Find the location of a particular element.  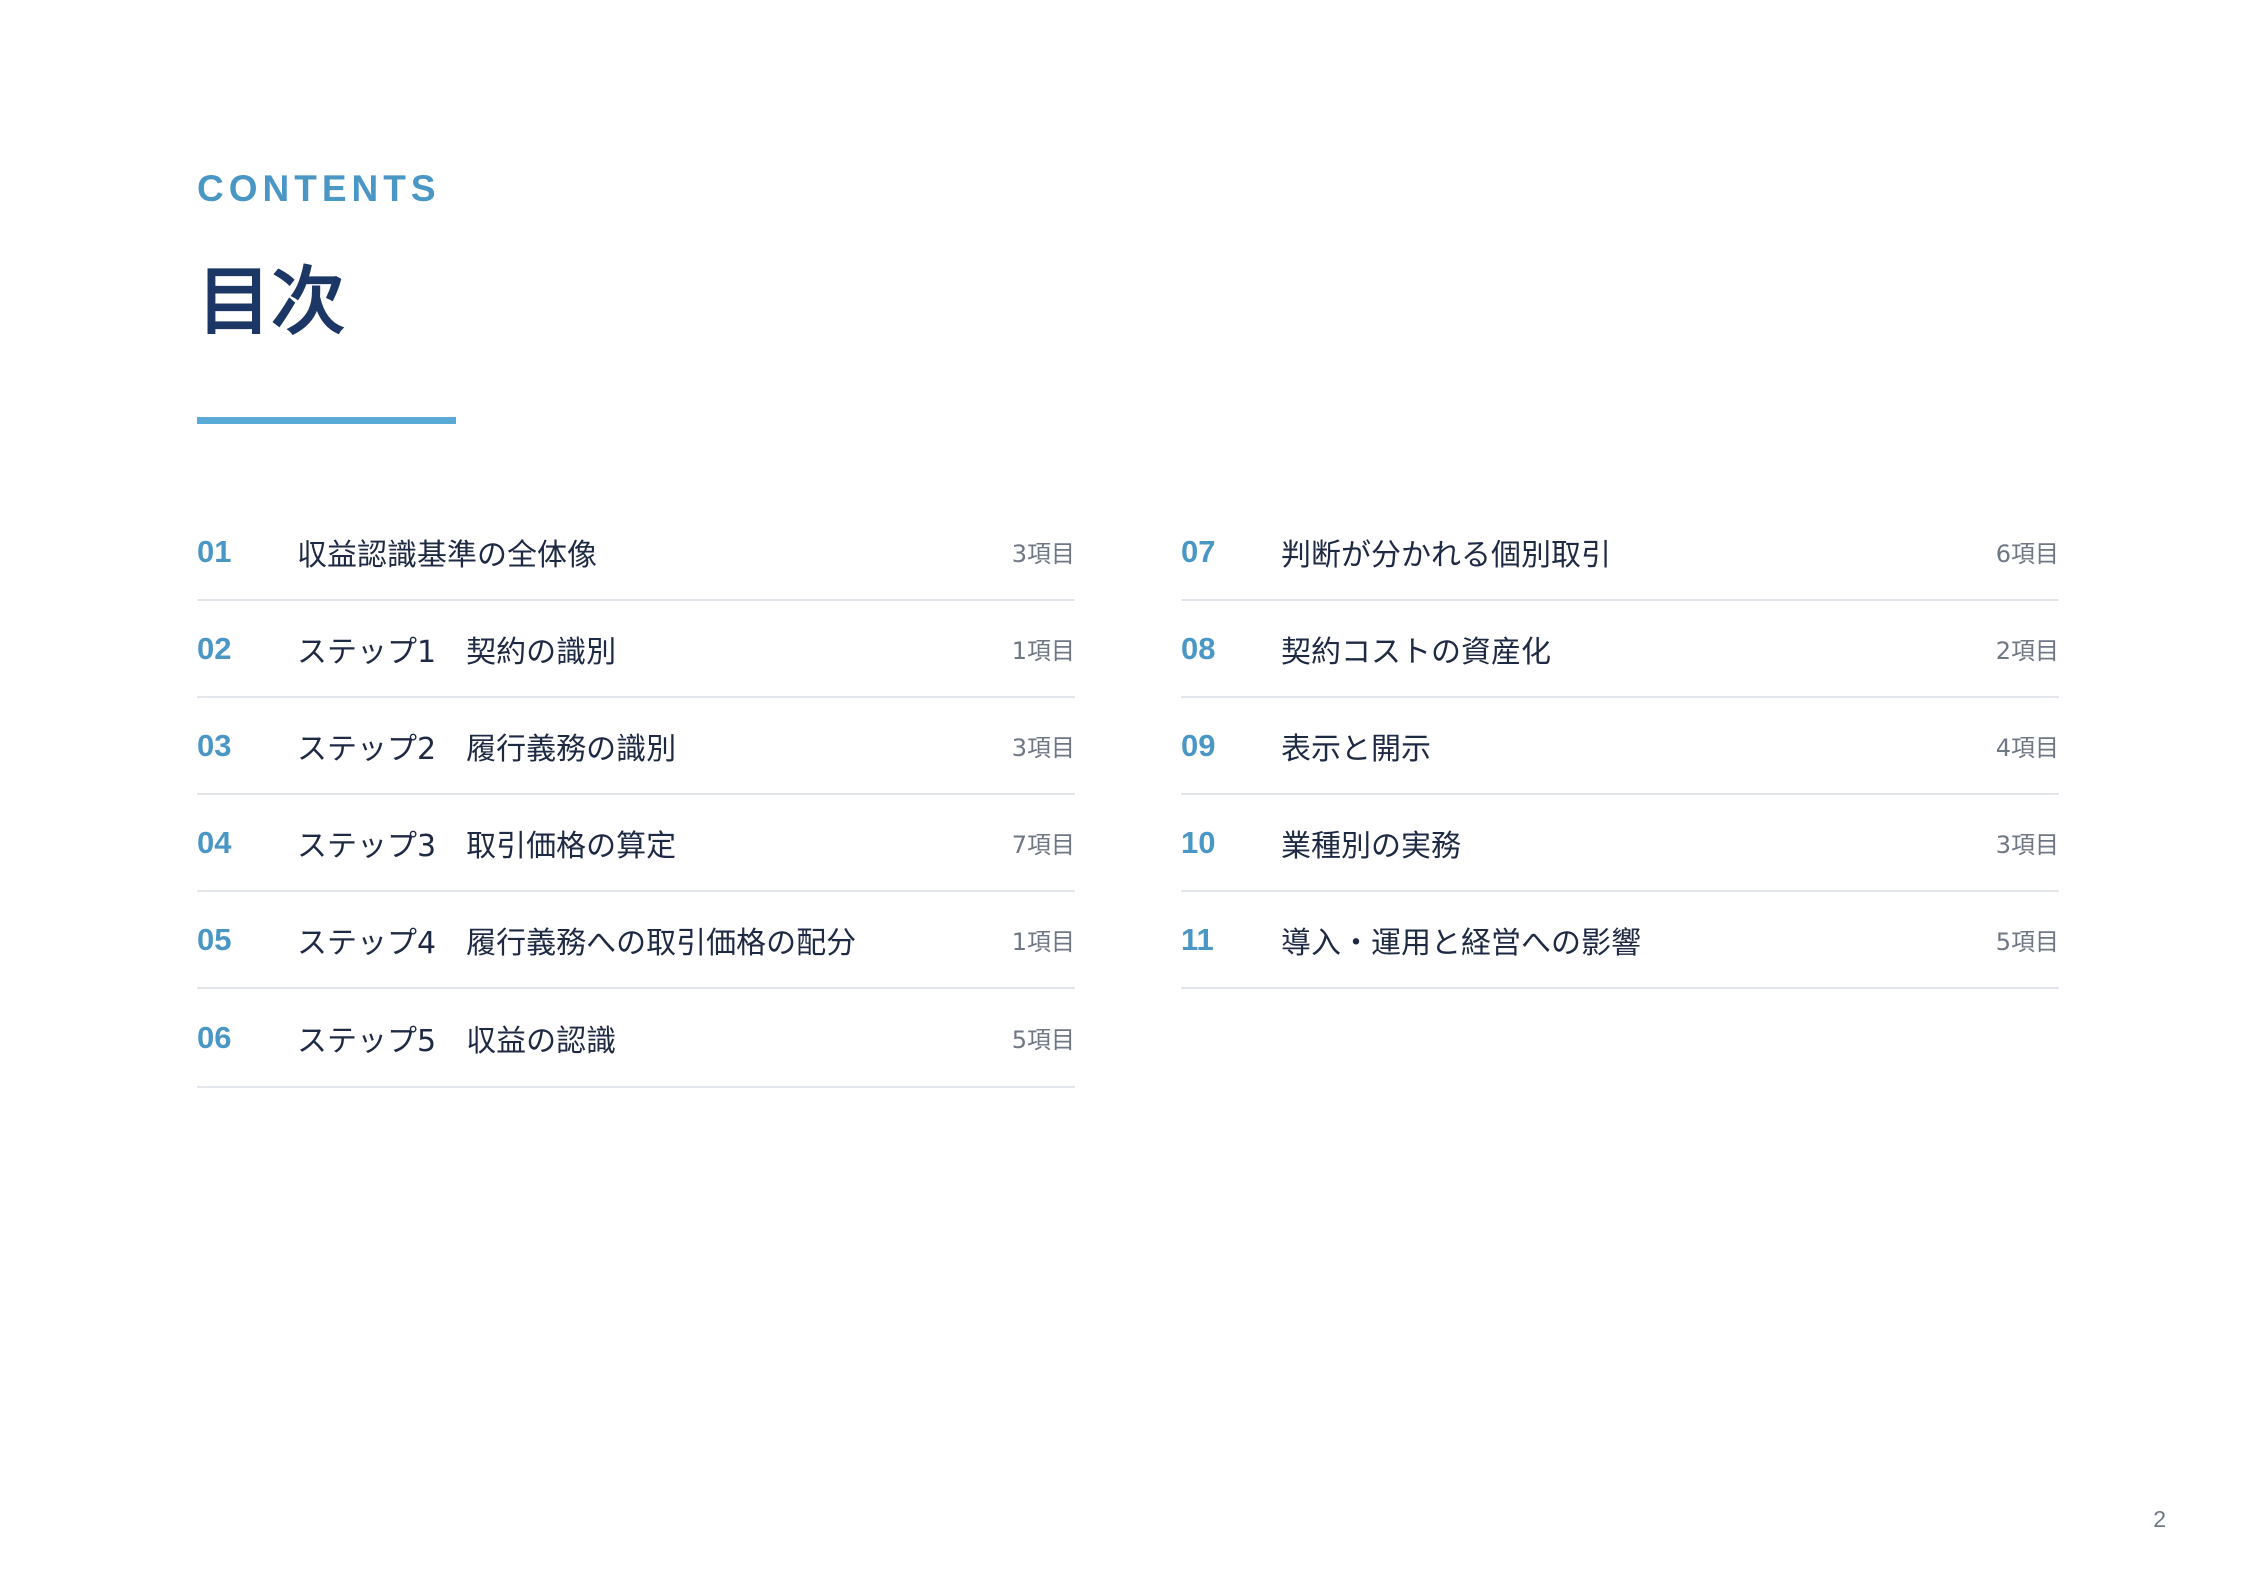

toc-item-number: 02 is located at coordinates (214, 648).